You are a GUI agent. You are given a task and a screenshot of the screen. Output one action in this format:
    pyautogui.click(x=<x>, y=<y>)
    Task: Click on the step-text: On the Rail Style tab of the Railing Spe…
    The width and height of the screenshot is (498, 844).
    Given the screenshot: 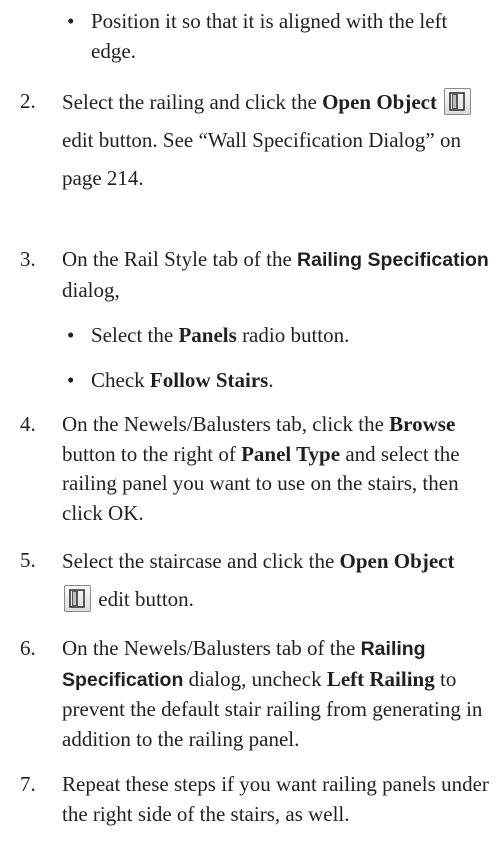 What is the action you would take?
    pyautogui.click(x=275, y=274)
    